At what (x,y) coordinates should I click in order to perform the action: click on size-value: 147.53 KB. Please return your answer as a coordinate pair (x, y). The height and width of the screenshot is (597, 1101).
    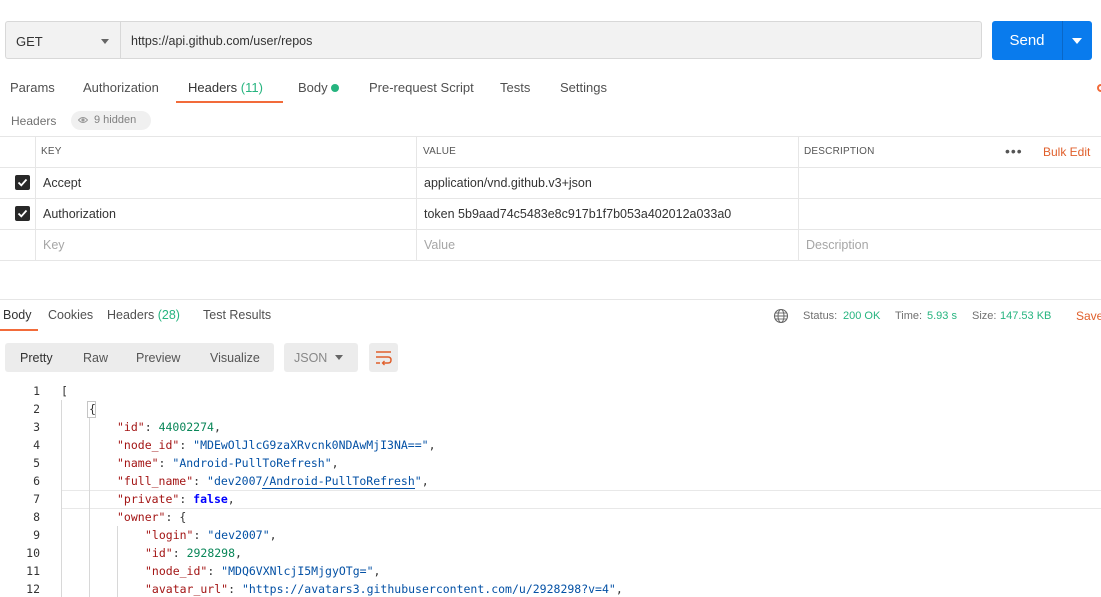
    Looking at the image, I should click on (1025, 316).